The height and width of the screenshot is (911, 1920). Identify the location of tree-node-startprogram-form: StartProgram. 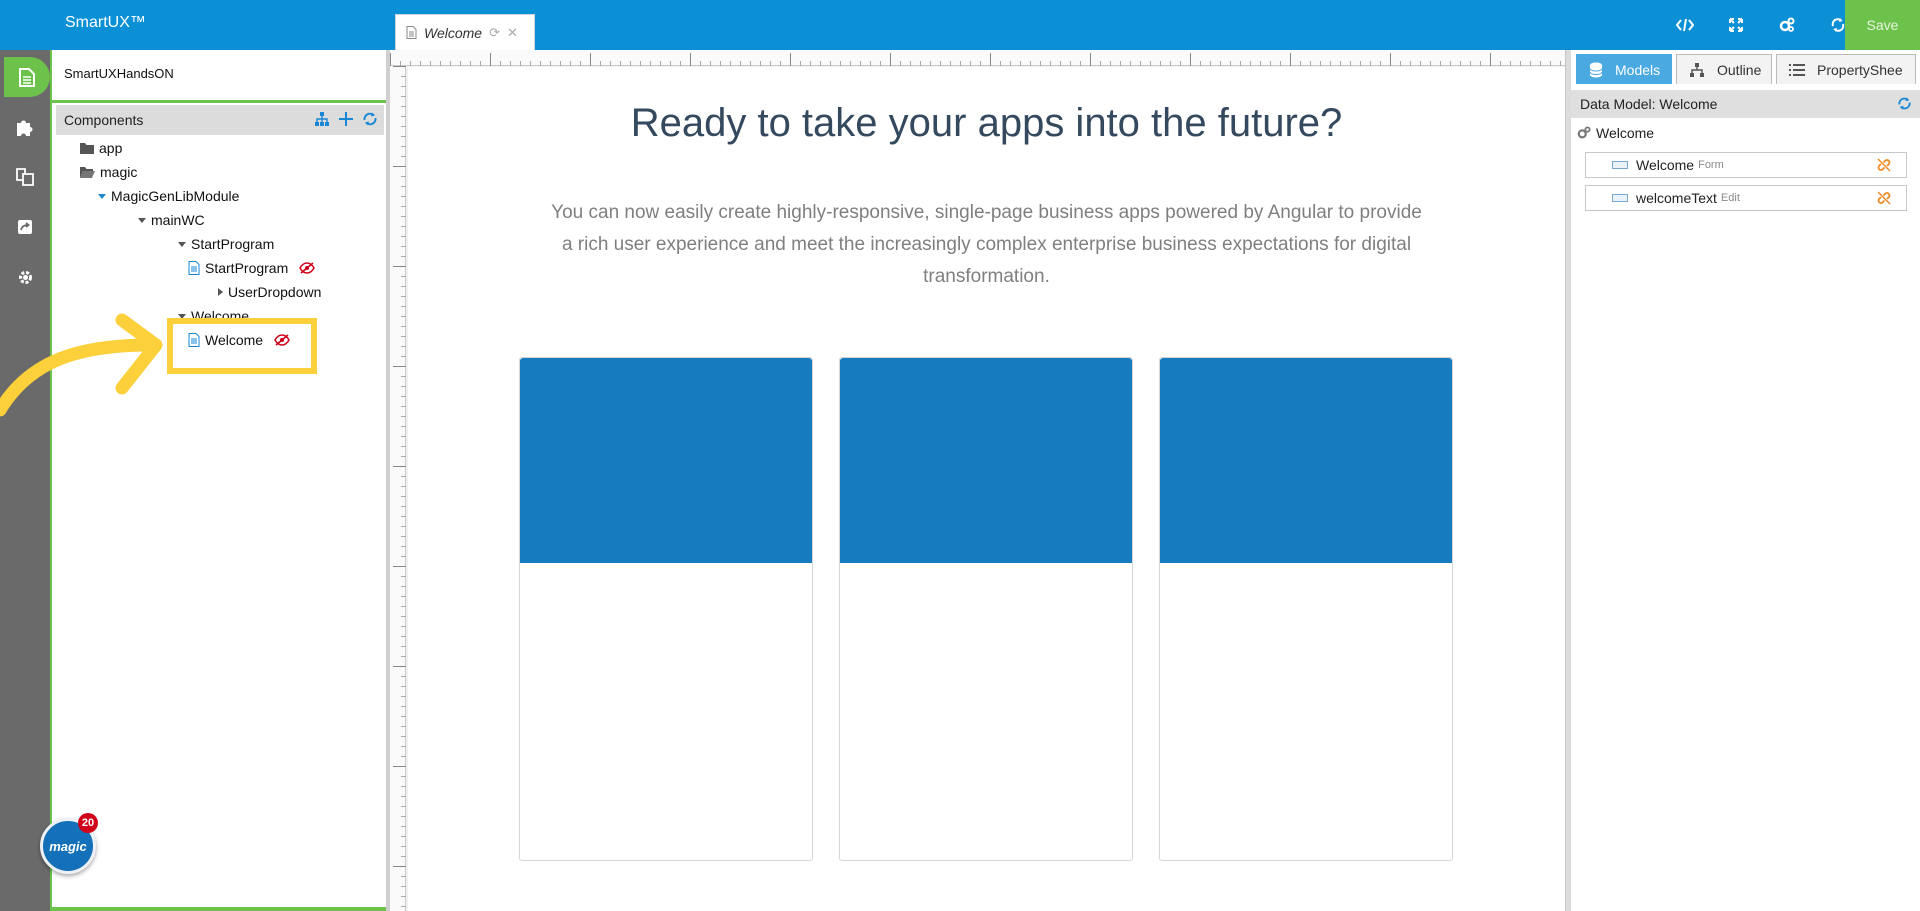
(252, 268).